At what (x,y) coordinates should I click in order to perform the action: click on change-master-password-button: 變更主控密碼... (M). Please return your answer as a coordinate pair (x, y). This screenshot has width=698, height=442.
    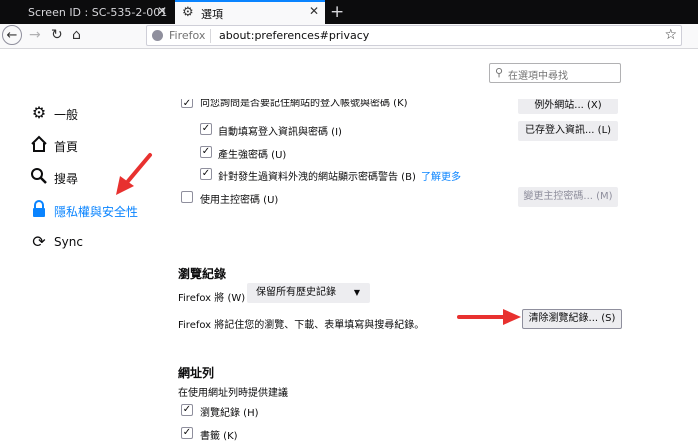
    Looking at the image, I should click on (568, 197).